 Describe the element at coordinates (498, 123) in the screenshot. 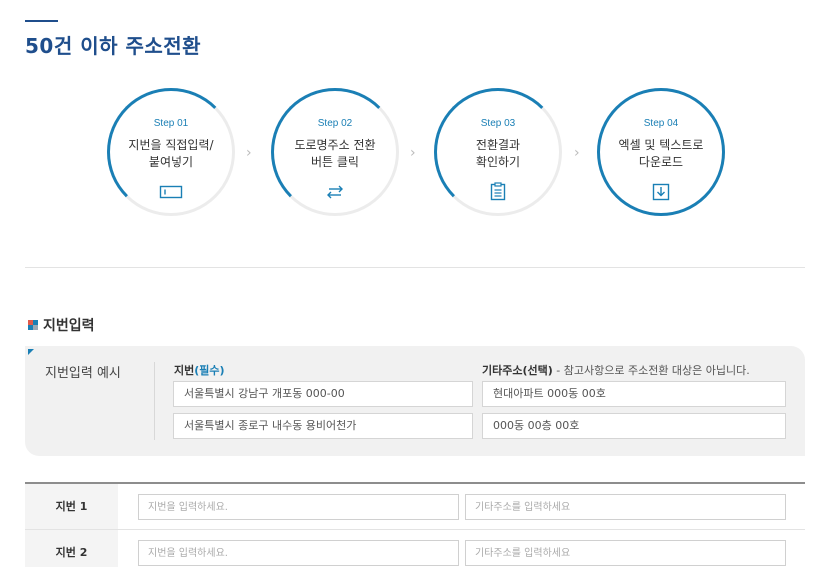

I see `step-label: Step 03` at that location.